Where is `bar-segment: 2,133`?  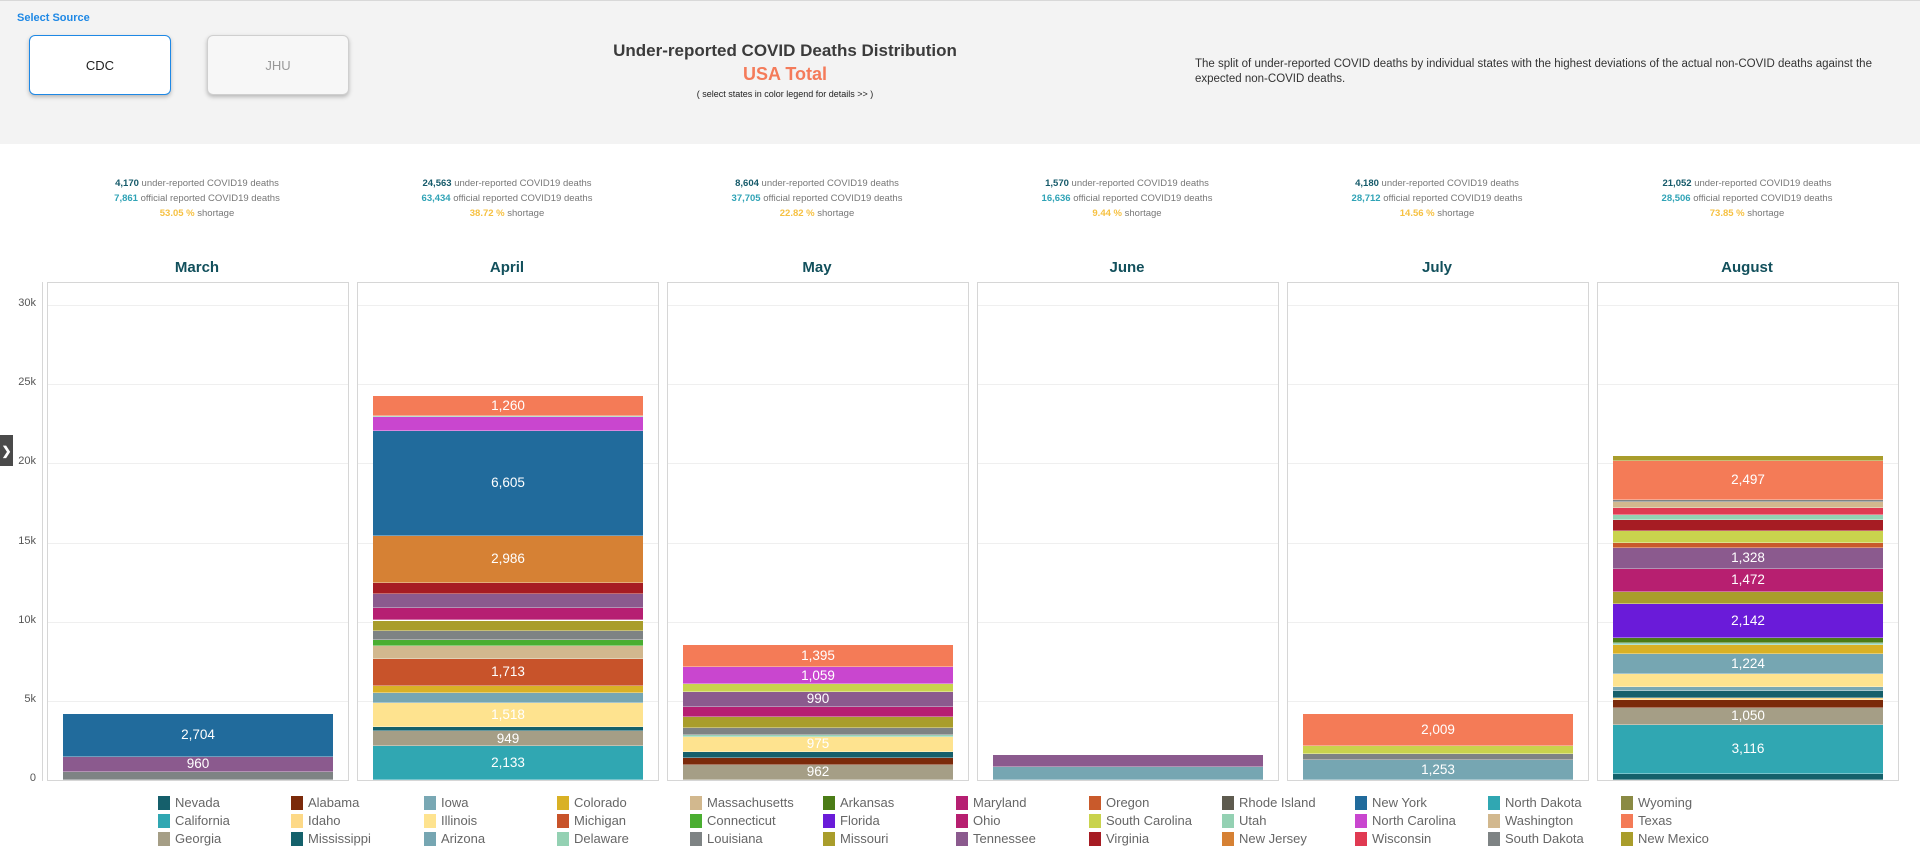 bar-segment: 2,133 is located at coordinates (508, 763).